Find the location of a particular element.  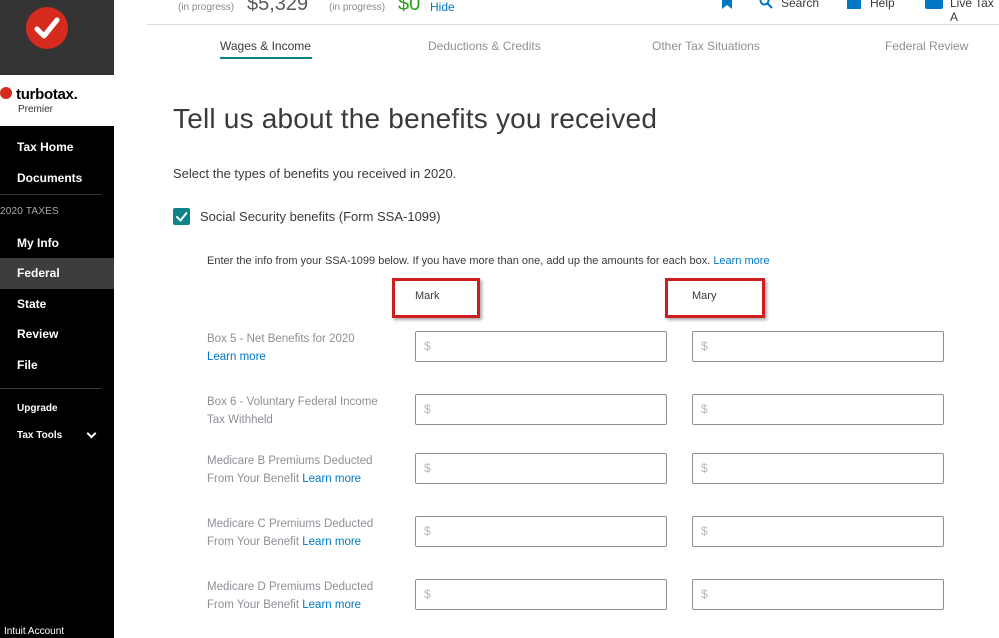

bookmark-icon is located at coordinates (727, 4).